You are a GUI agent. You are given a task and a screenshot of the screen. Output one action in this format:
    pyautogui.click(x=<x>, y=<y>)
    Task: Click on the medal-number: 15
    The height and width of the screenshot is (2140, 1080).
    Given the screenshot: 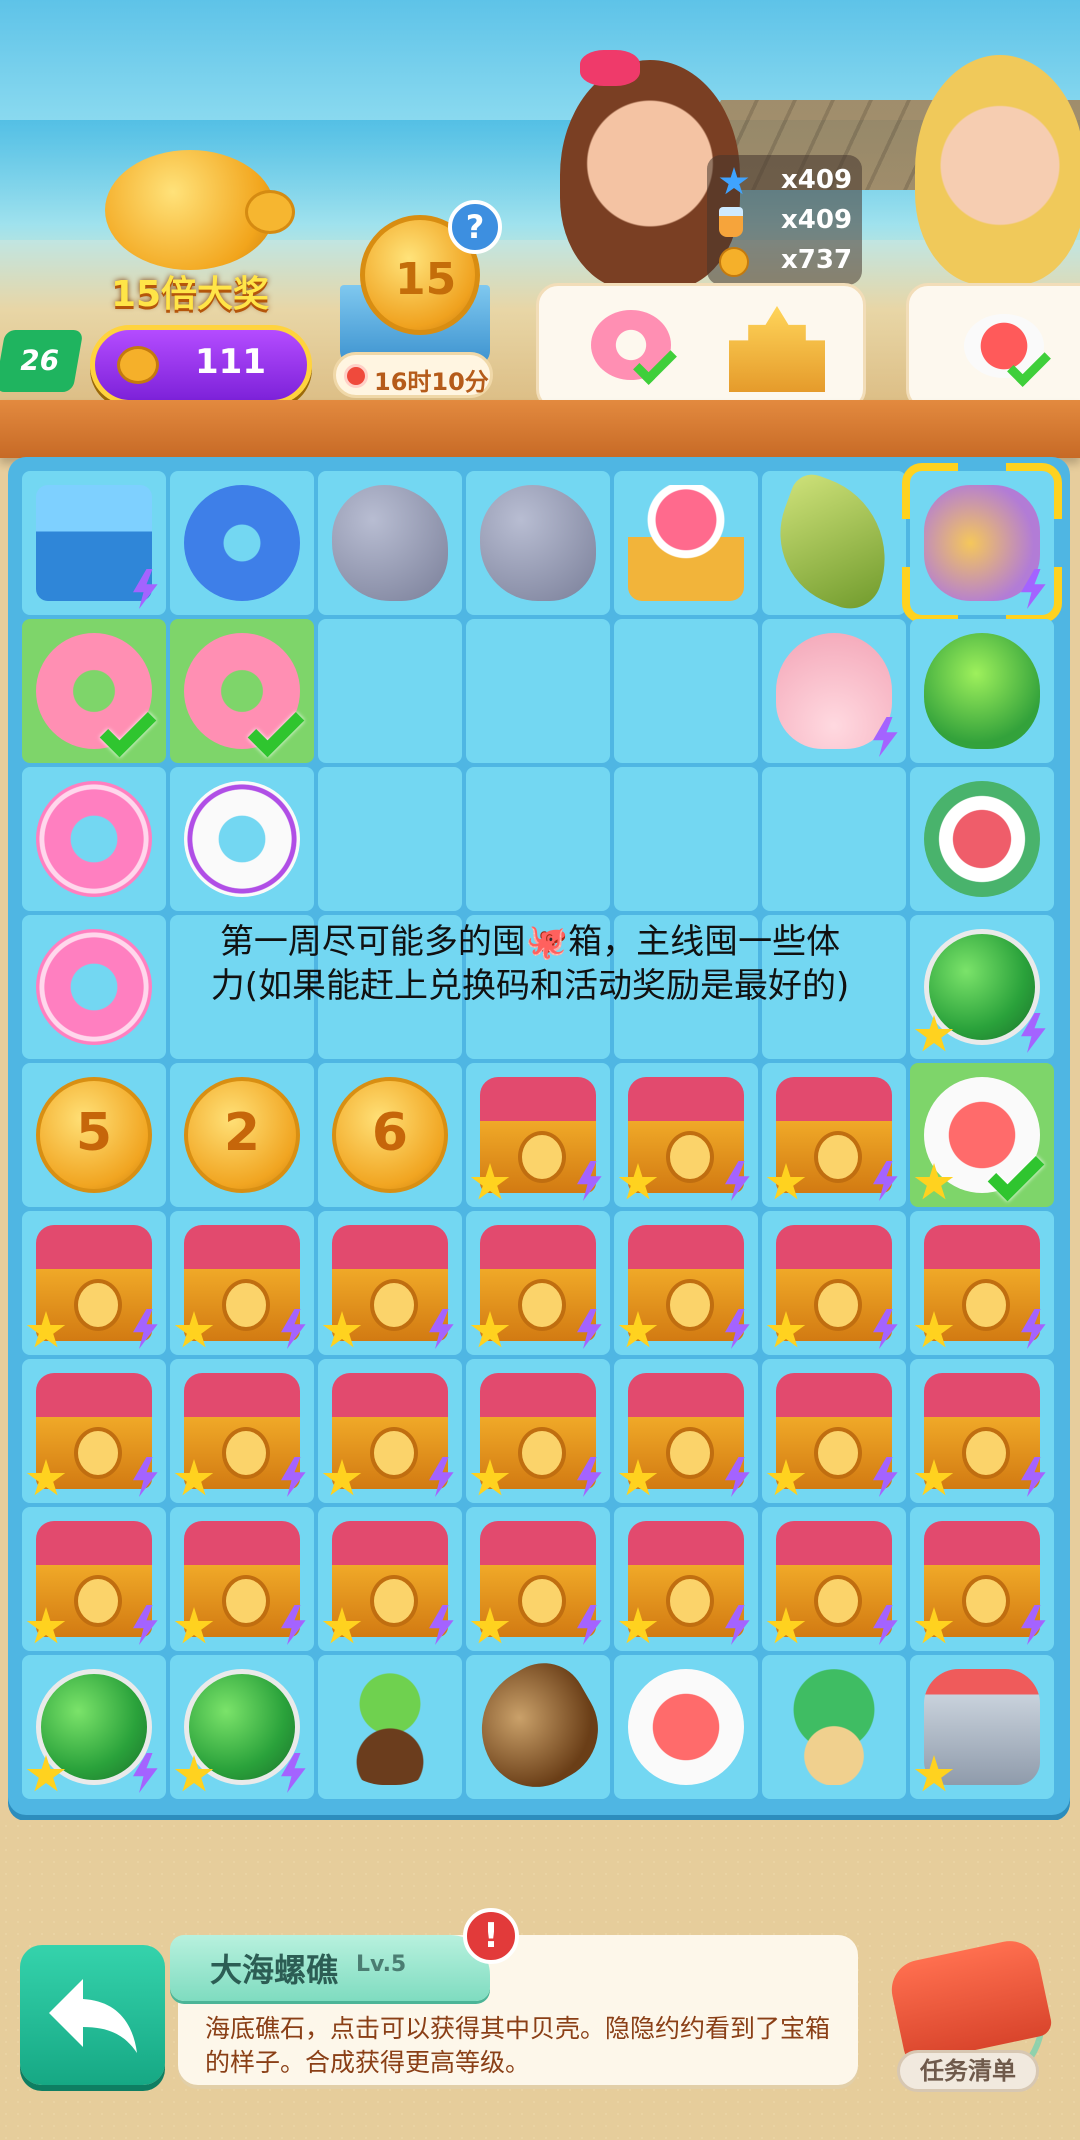 What is the action you would take?
    pyautogui.click(x=426, y=279)
    